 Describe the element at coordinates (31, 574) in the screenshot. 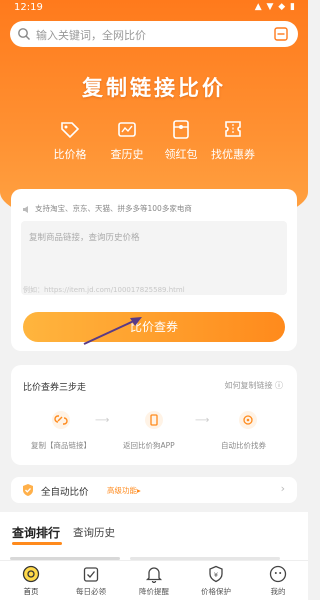

I see `home-icon` at that location.